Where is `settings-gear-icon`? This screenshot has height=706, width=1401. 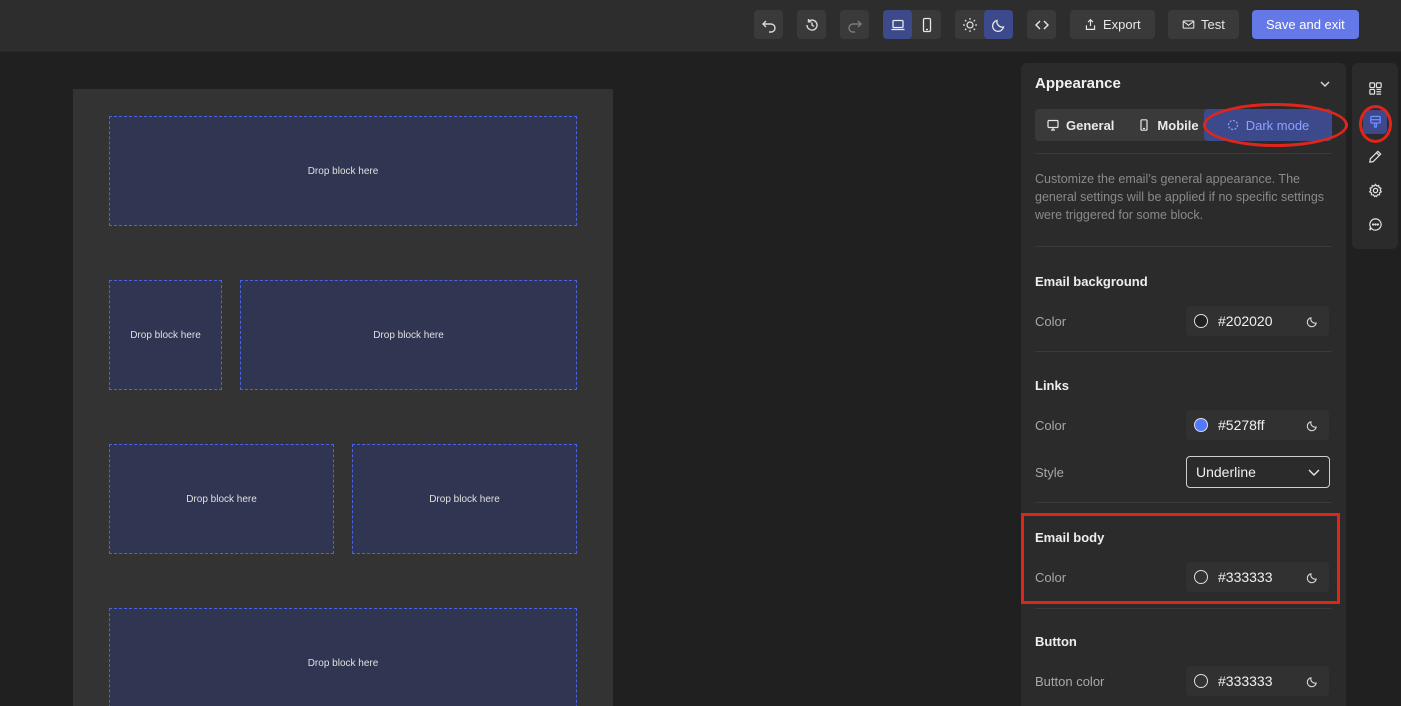 settings-gear-icon is located at coordinates (1375, 189).